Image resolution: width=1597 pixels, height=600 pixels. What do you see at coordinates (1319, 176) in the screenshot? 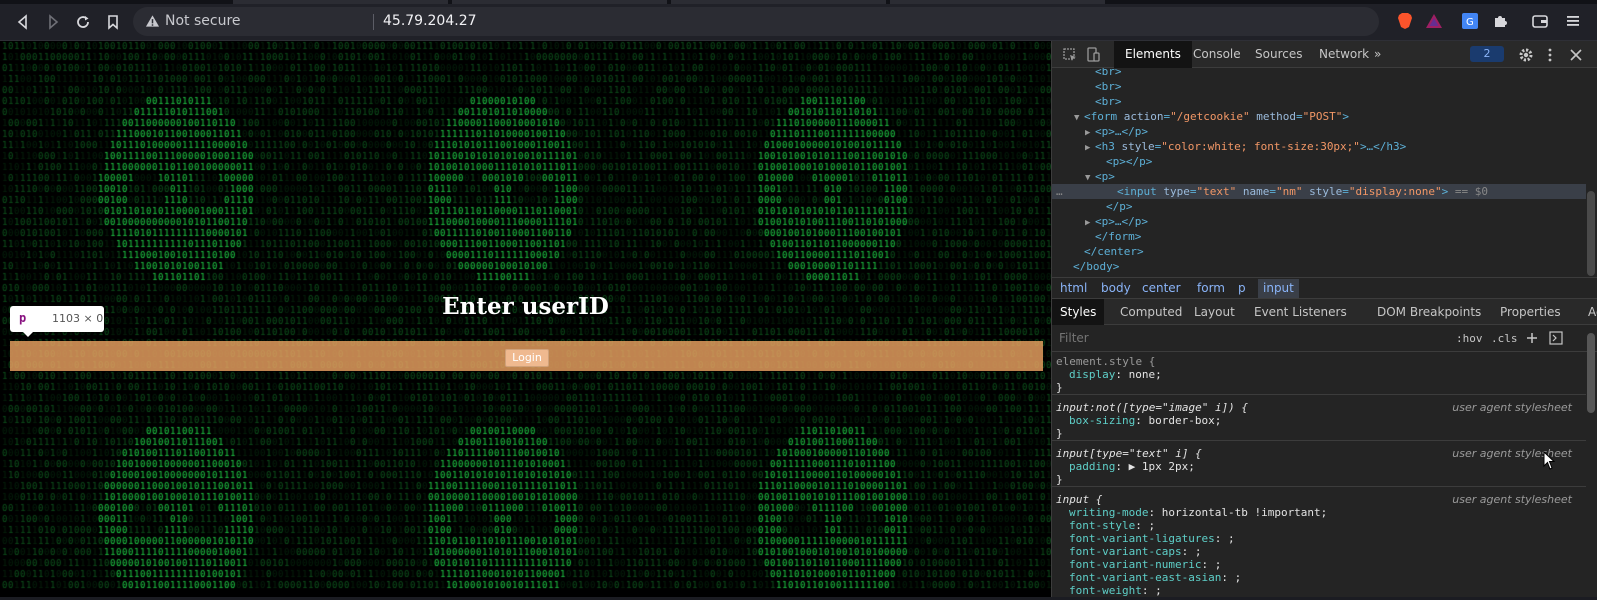
I see `dom-node-line: ▼ <p>` at bounding box center [1319, 176].